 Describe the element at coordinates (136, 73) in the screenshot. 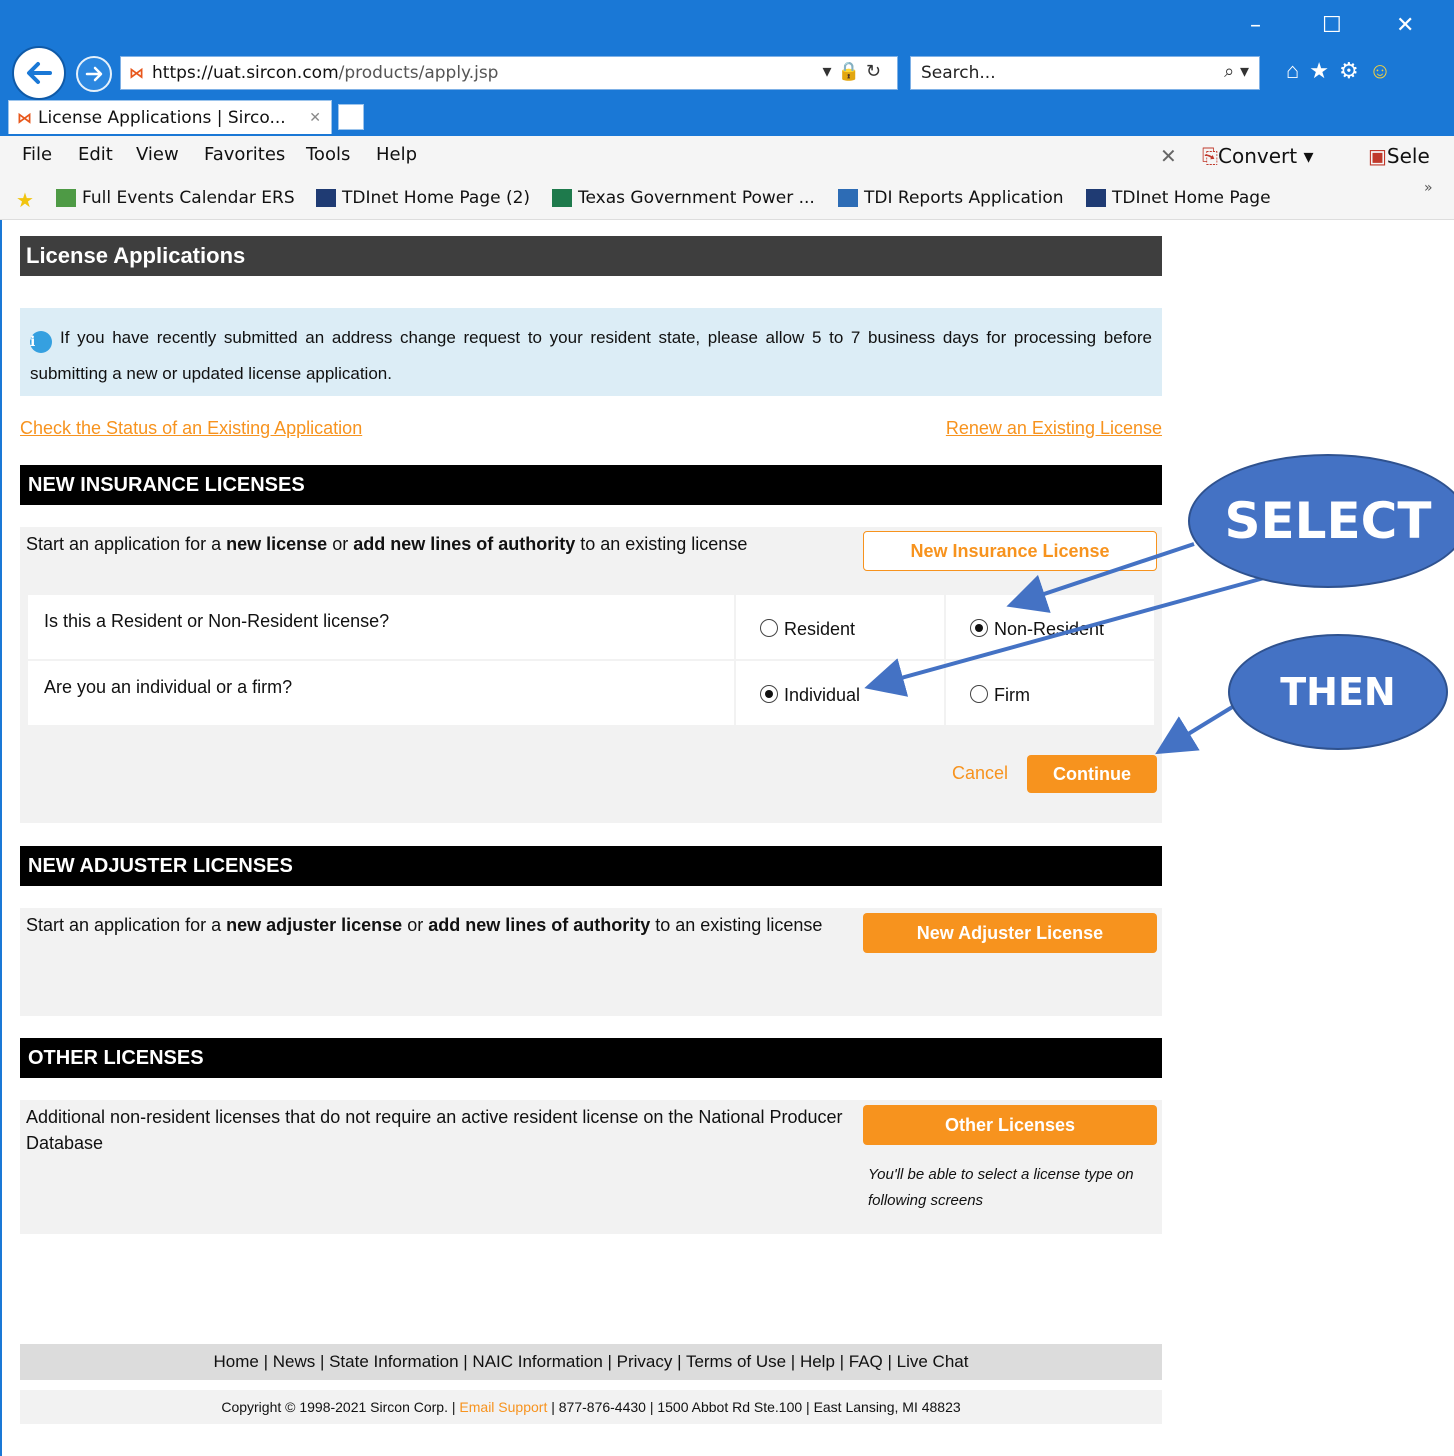

I see `site-favicon-icon: ⋈` at that location.